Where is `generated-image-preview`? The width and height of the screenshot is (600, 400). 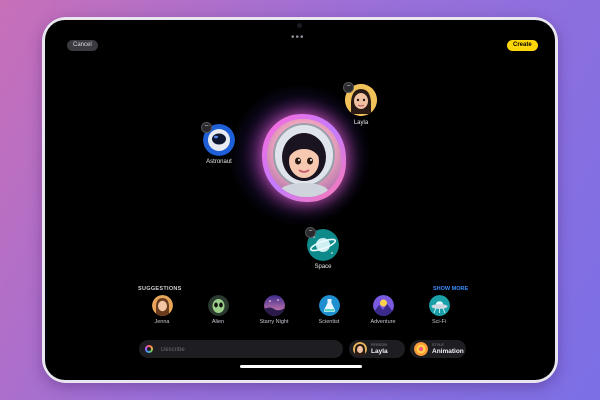 generated-image-preview is located at coordinates (304, 158).